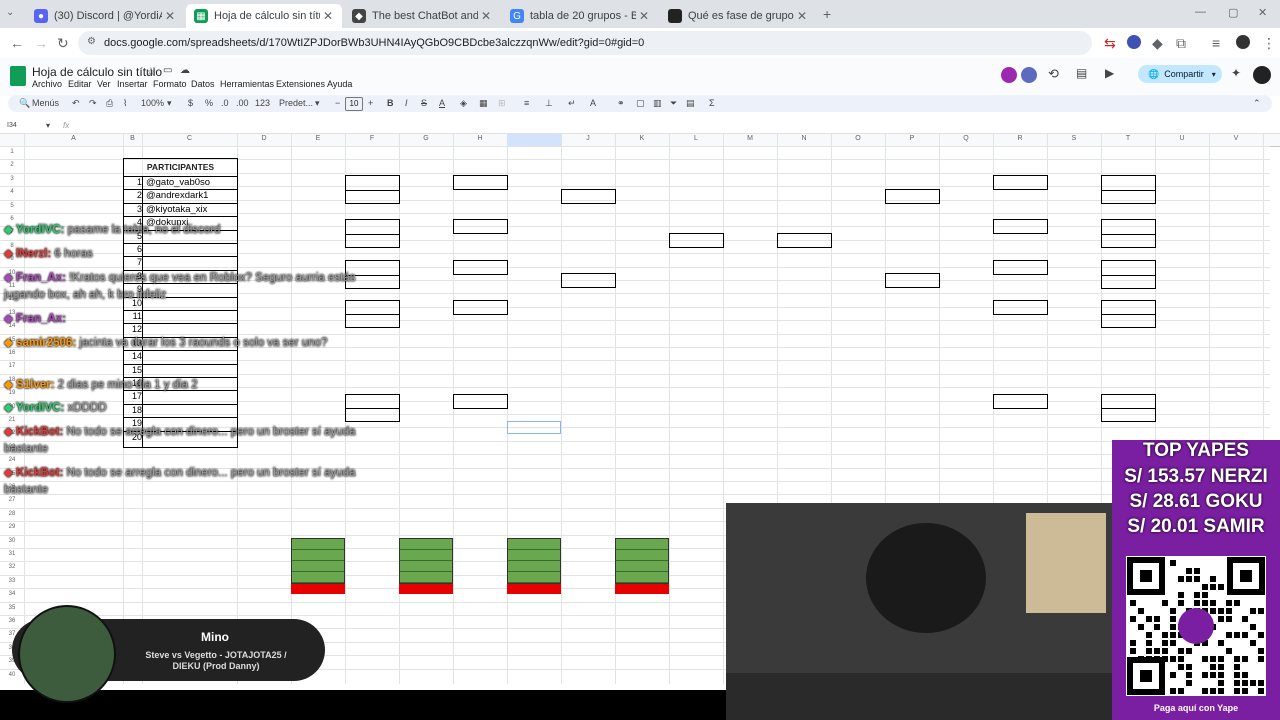 This screenshot has width=1280, height=720. I want to click on site-info-icon: ⚙, so click(91, 41).